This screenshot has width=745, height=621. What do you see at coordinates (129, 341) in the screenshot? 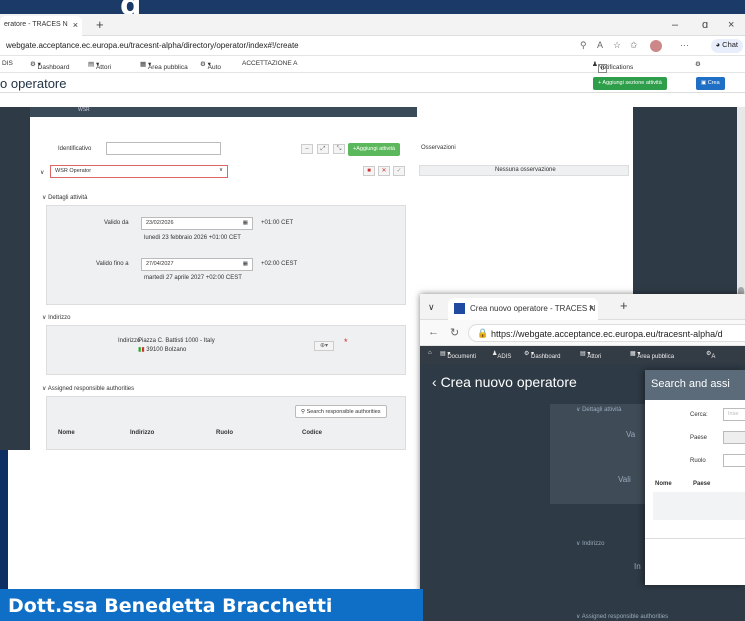
I see `indirizzo-label: Indirizzo` at bounding box center [129, 341].